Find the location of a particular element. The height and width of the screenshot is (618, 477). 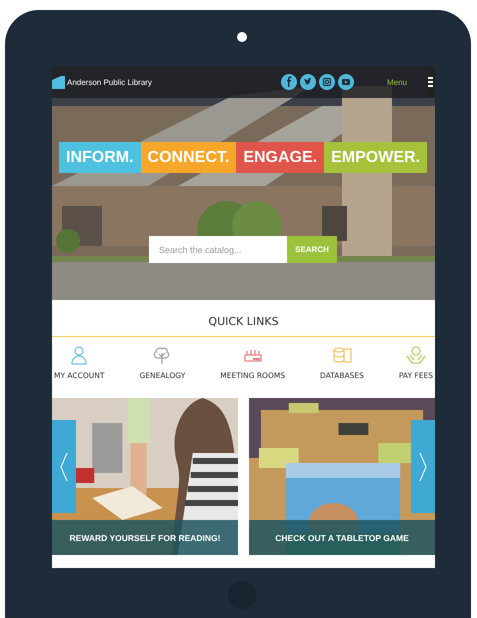

site-title: Anderson Public Library is located at coordinates (109, 82).